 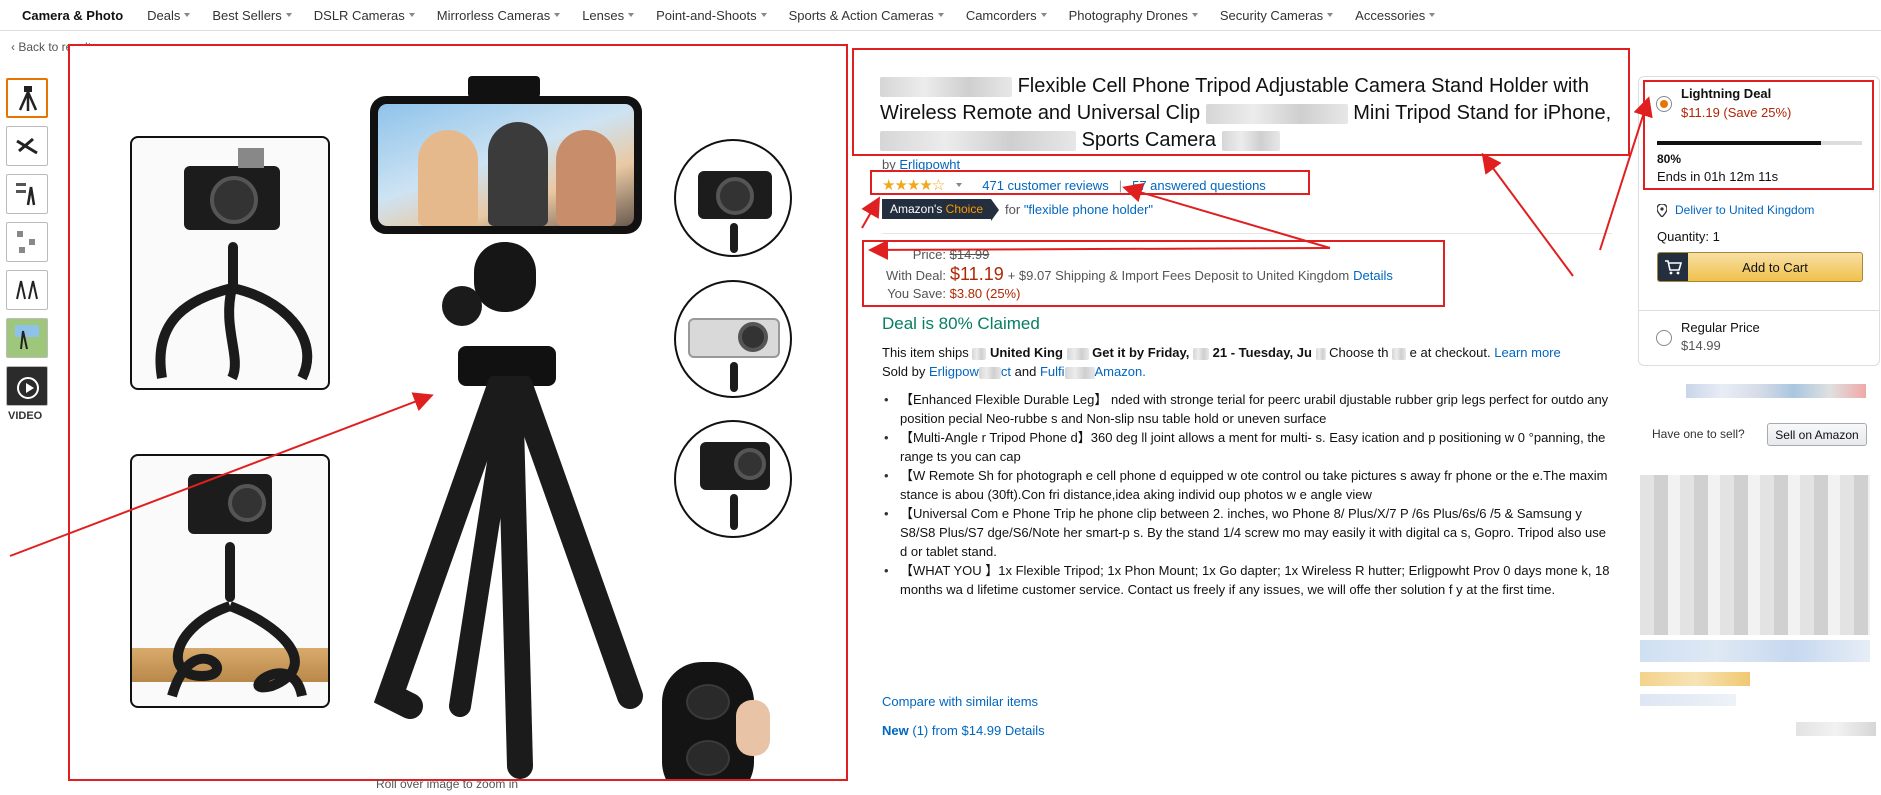 What do you see at coordinates (870, 212) in the screenshot?
I see `annotation-arrow` at bounding box center [870, 212].